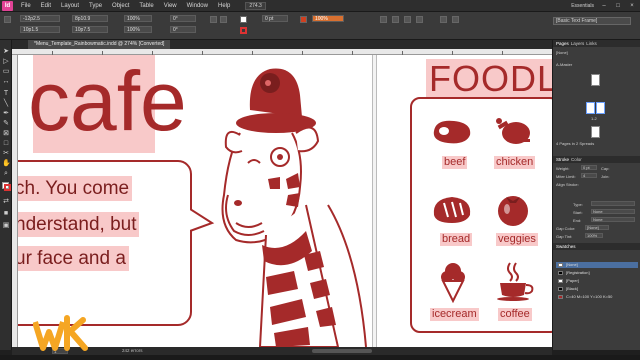  I want to click on gap-tool-icon: ↔, so click(6, 82).